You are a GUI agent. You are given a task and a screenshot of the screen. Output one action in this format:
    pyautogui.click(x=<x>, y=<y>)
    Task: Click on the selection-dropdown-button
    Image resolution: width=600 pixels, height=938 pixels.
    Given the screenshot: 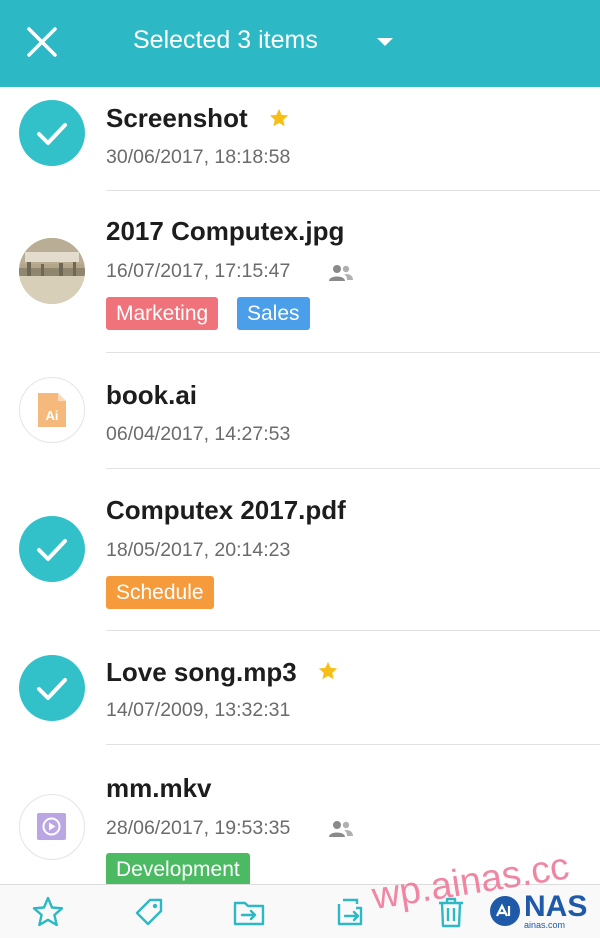 What is the action you would take?
    pyautogui.click(x=385, y=42)
    